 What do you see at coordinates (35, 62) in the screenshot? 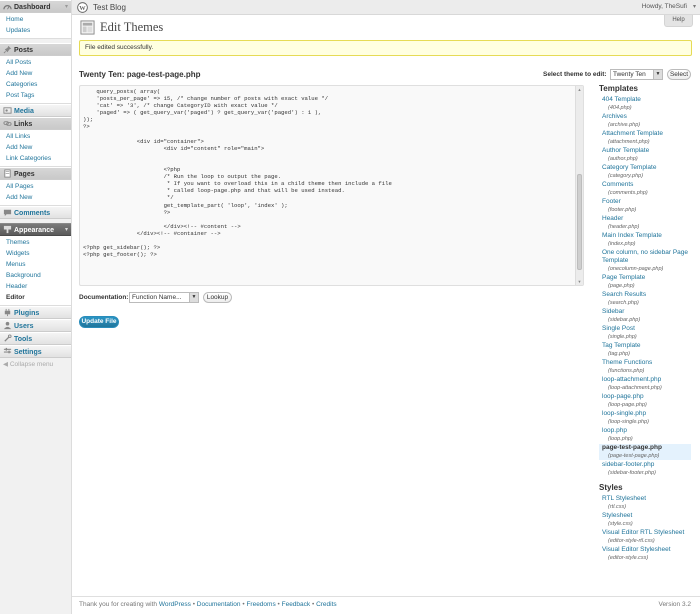
I see `submenu-all-posts: All Posts` at bounding box center [35, 62].